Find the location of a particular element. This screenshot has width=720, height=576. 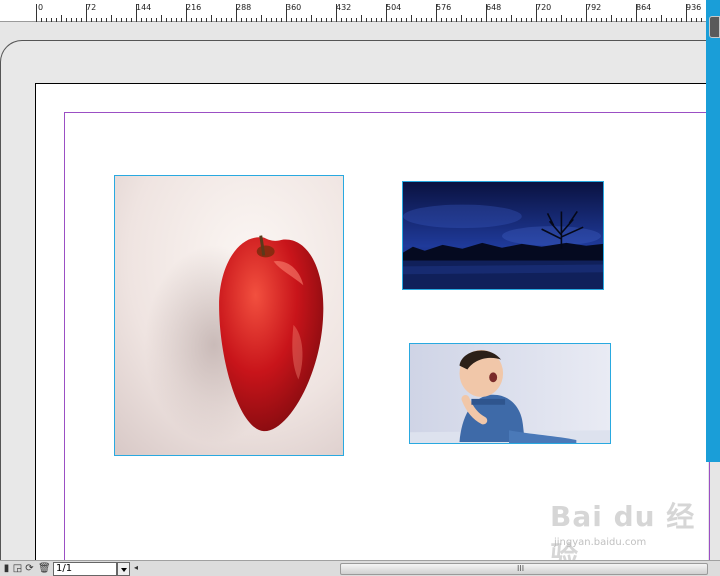

page-number-input: 1/1 is located at coordinates (85, 569).